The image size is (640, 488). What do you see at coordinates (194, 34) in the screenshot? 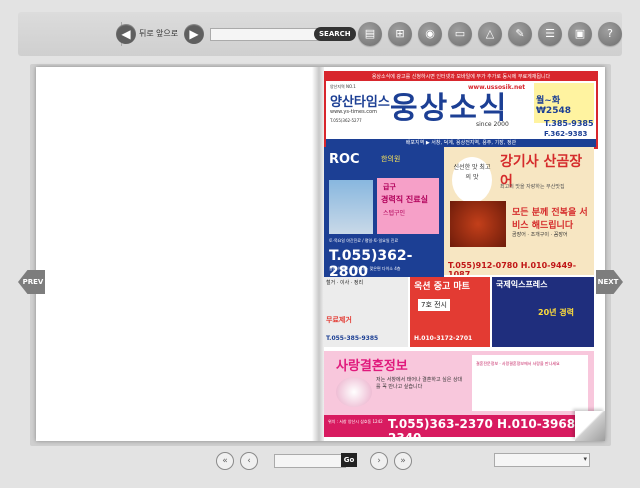
I see `forward-arrow-icon: ▶` at bounding box center [194, 34].